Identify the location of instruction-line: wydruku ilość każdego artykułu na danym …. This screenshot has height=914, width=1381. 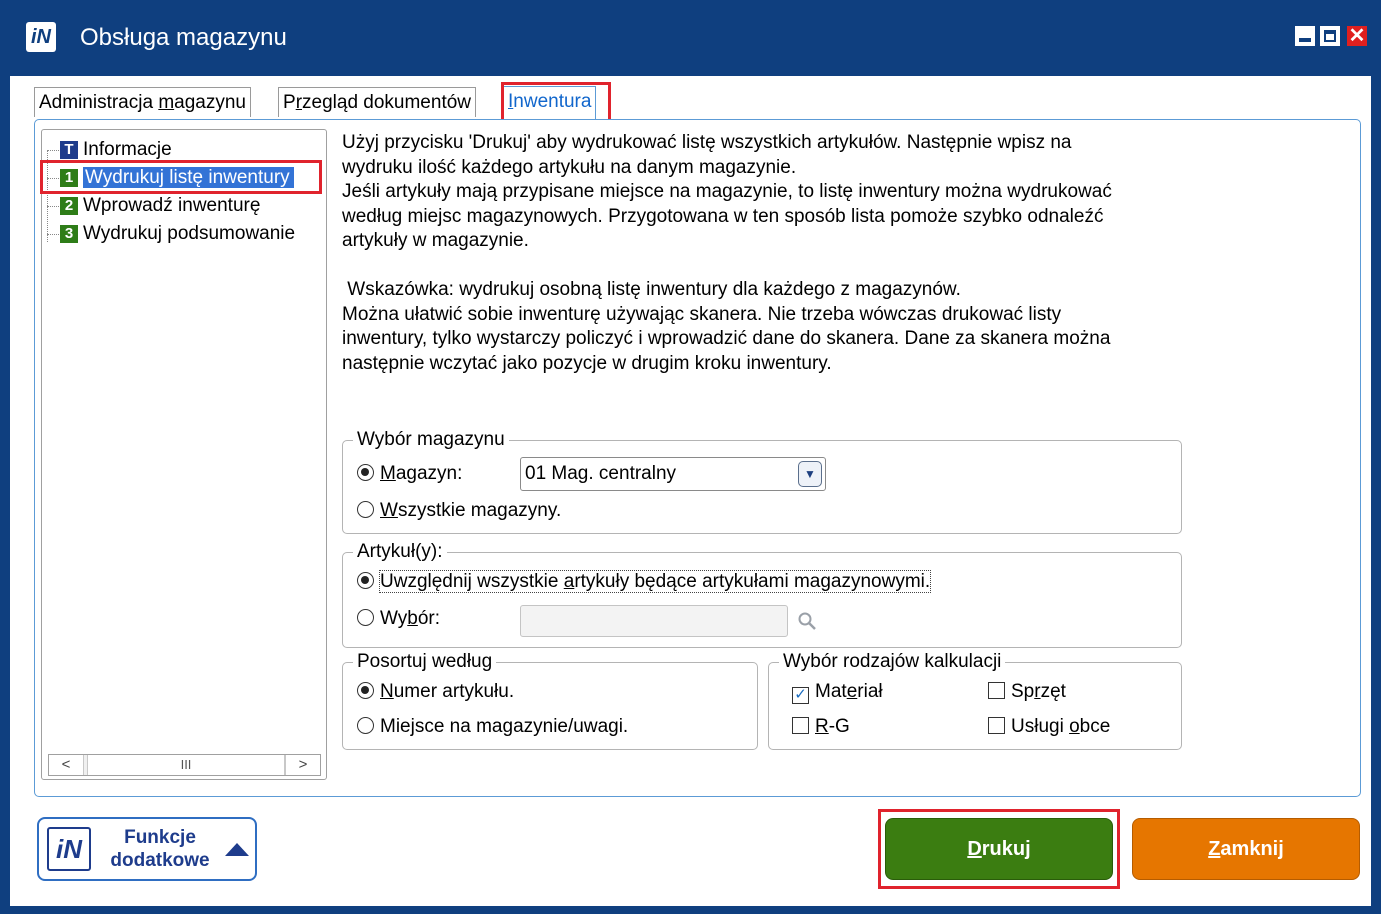
(569, 167).